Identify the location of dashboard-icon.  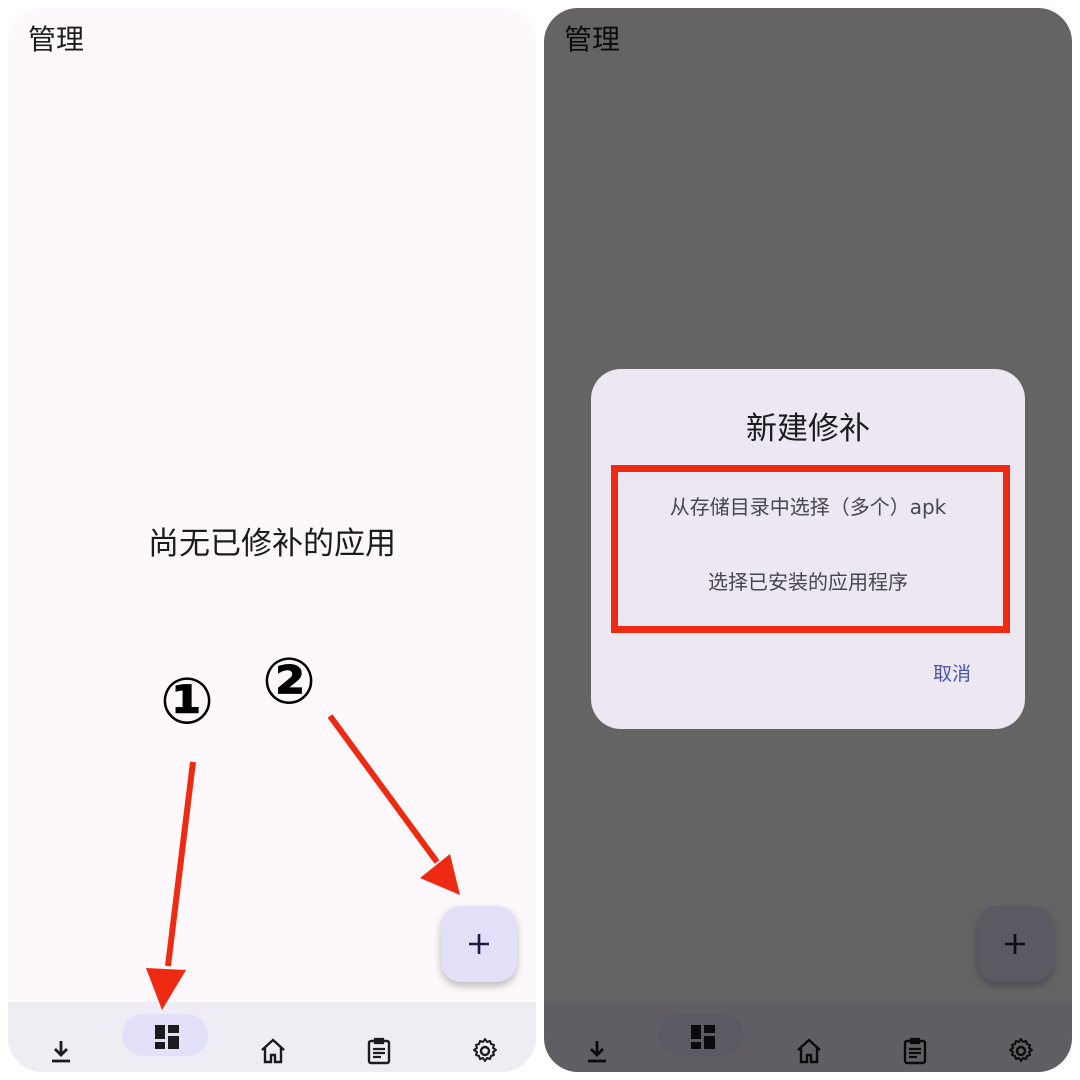
(167, 1037).